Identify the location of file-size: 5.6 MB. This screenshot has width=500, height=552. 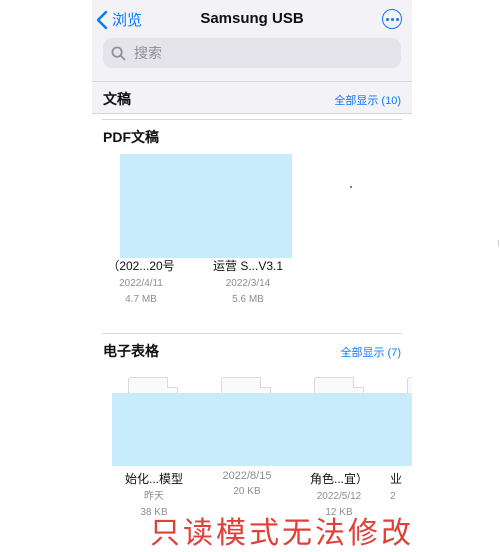
(248, 299).